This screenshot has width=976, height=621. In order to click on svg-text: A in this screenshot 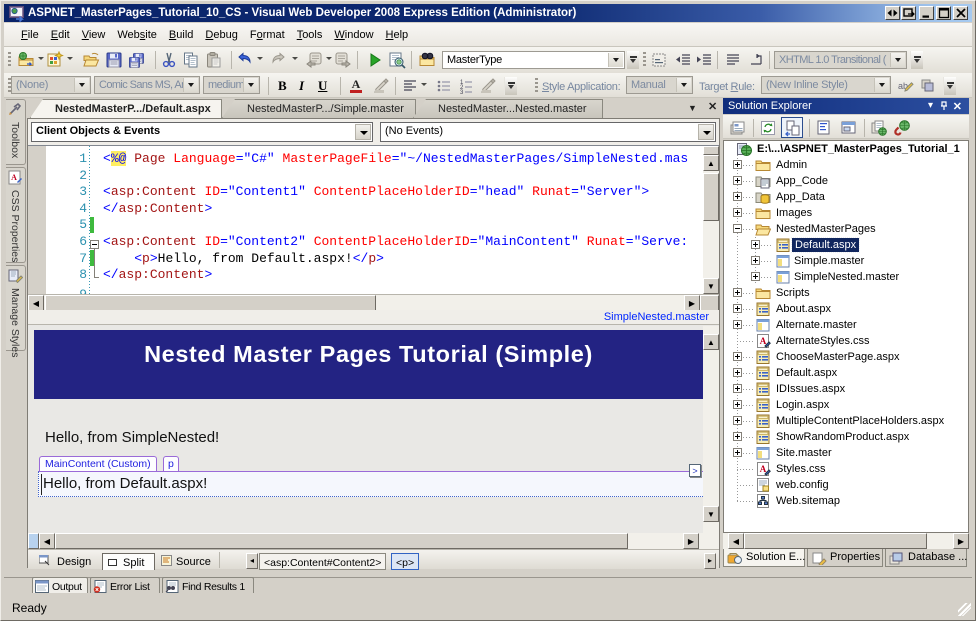, I will do `click(14, 177)`.